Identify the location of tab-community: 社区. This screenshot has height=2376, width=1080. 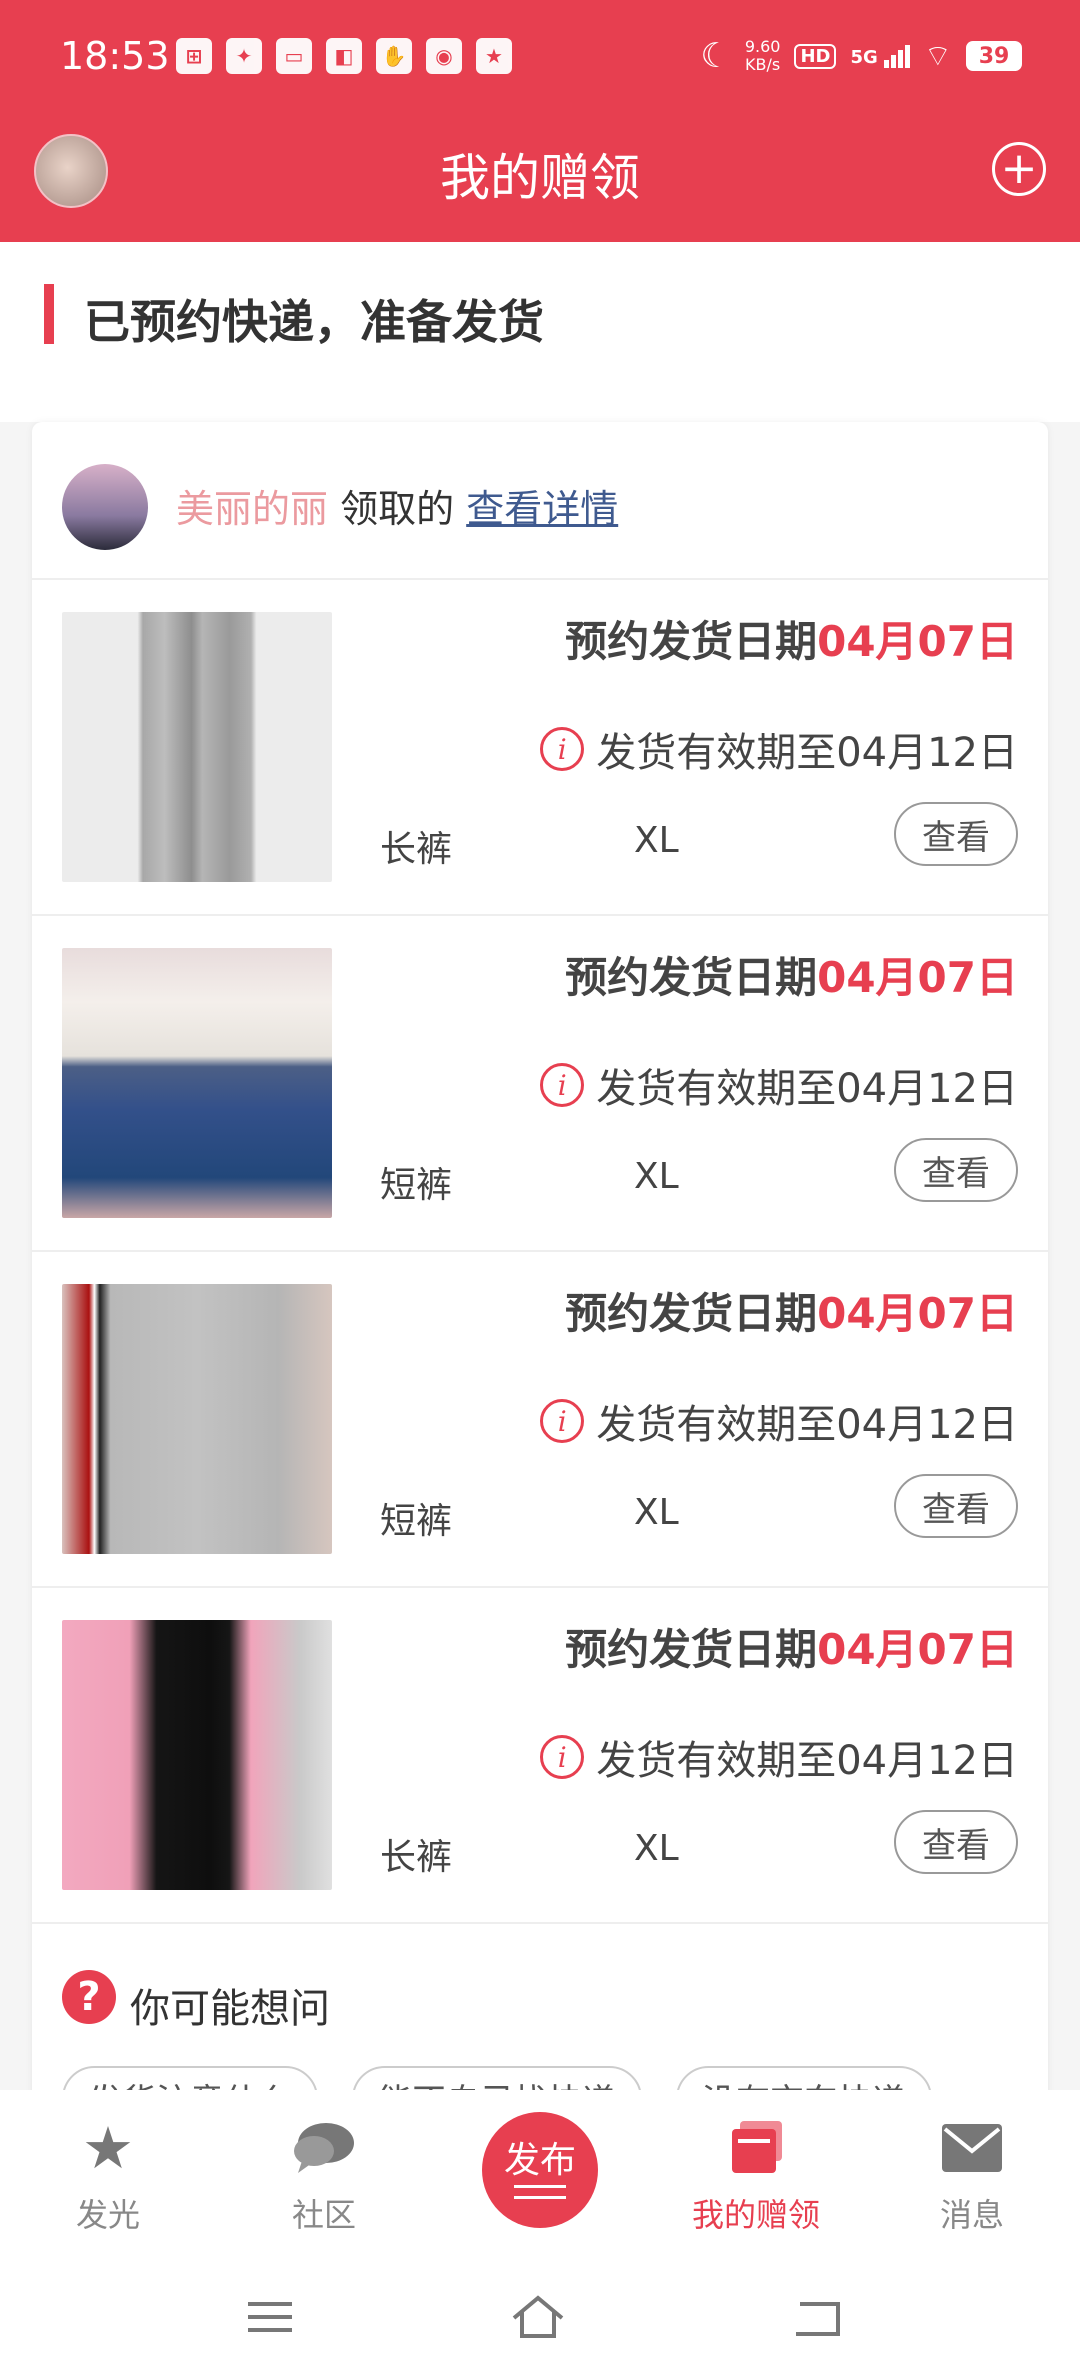
(324, 2174).